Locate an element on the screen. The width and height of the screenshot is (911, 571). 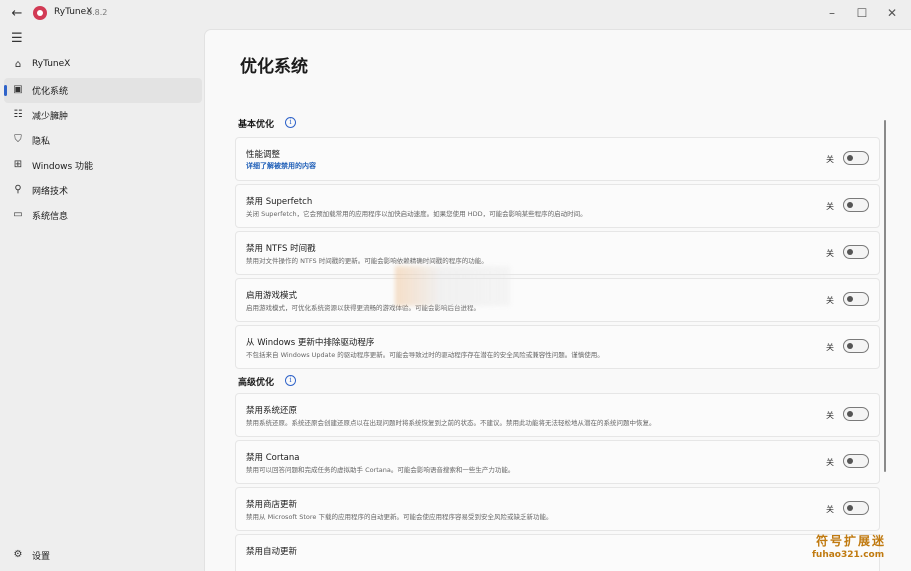
title-bar: ← RyTuneX 0.8.2 – ☐ ✕ is located at coordinates (455, 14).